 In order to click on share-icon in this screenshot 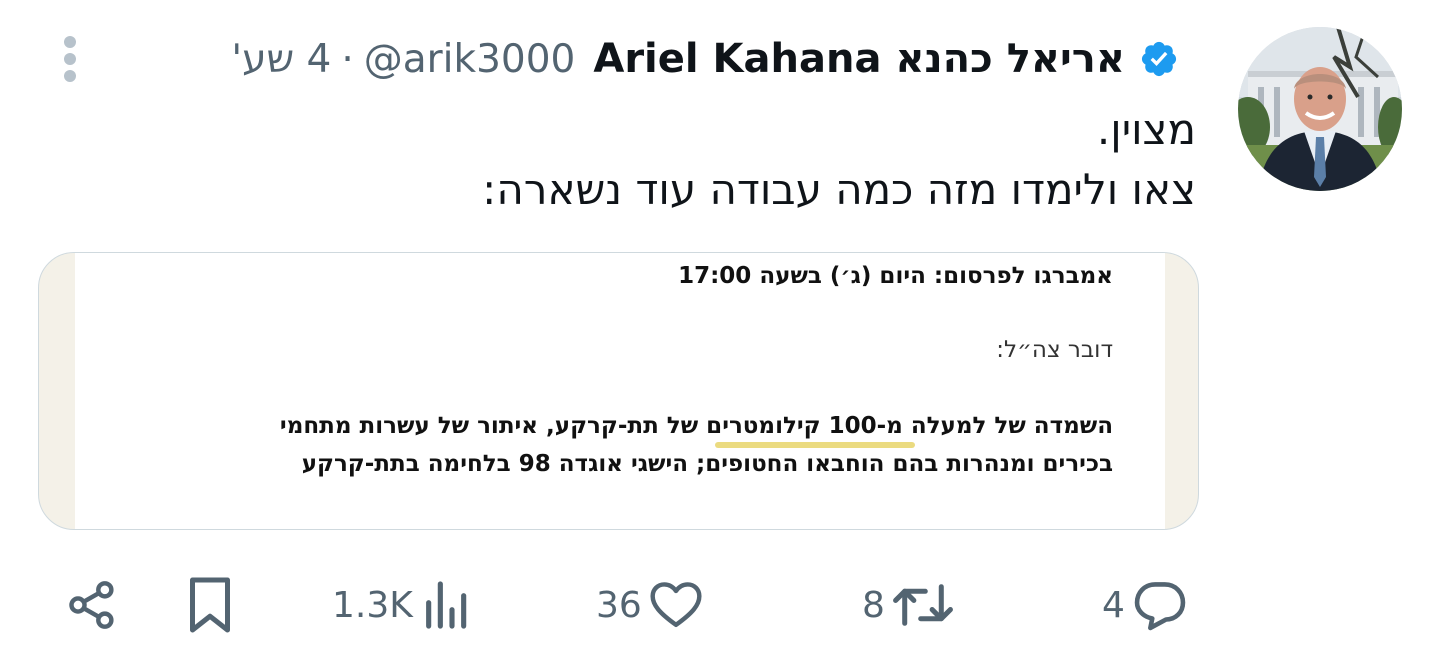, I will do `click(91, 605)`.